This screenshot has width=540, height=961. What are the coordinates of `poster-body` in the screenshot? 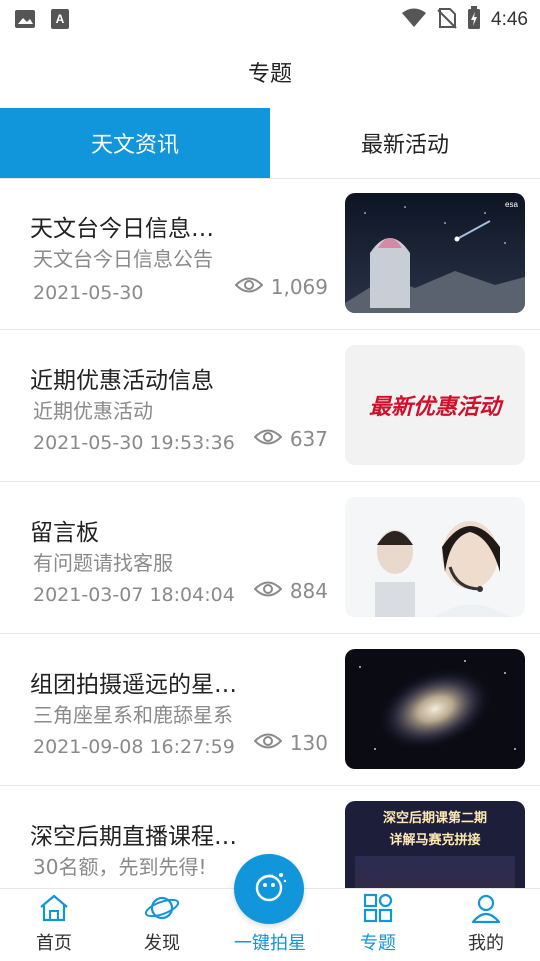 It's located at (435, 872).